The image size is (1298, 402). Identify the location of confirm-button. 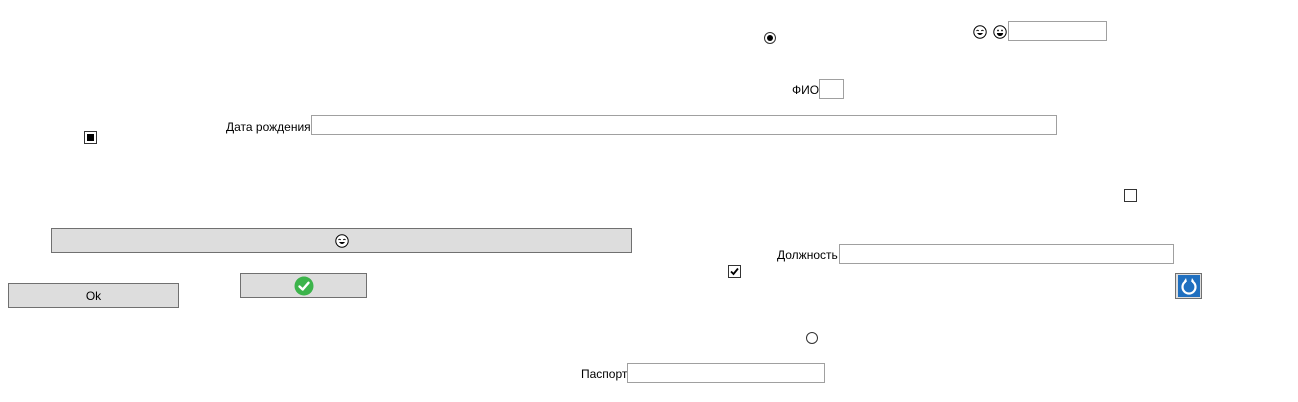
(303, 285).